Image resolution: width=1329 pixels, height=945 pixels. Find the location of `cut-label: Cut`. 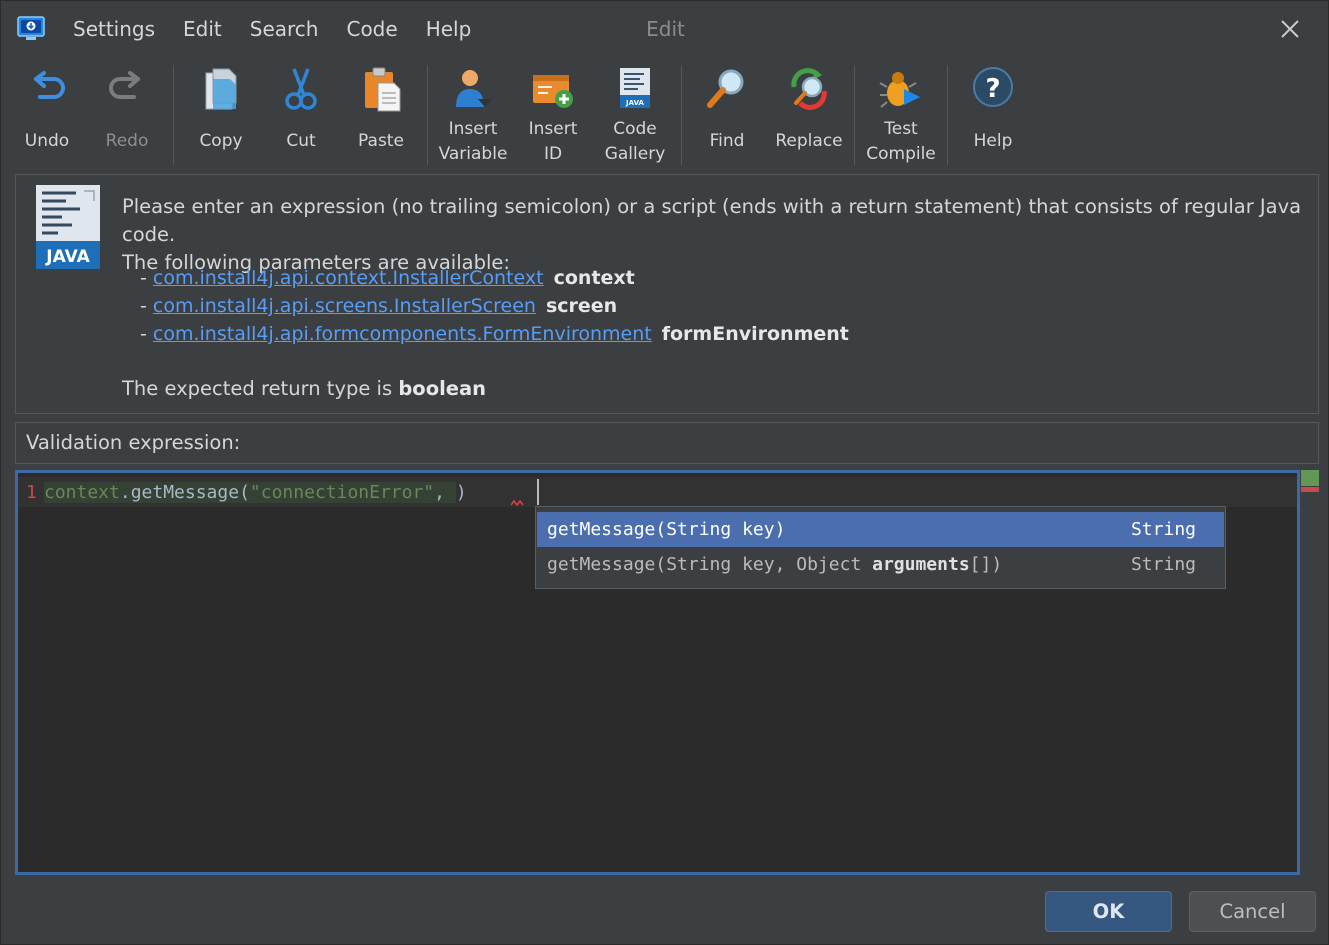

cut-label: Cut is located at coordinates (301, 141).